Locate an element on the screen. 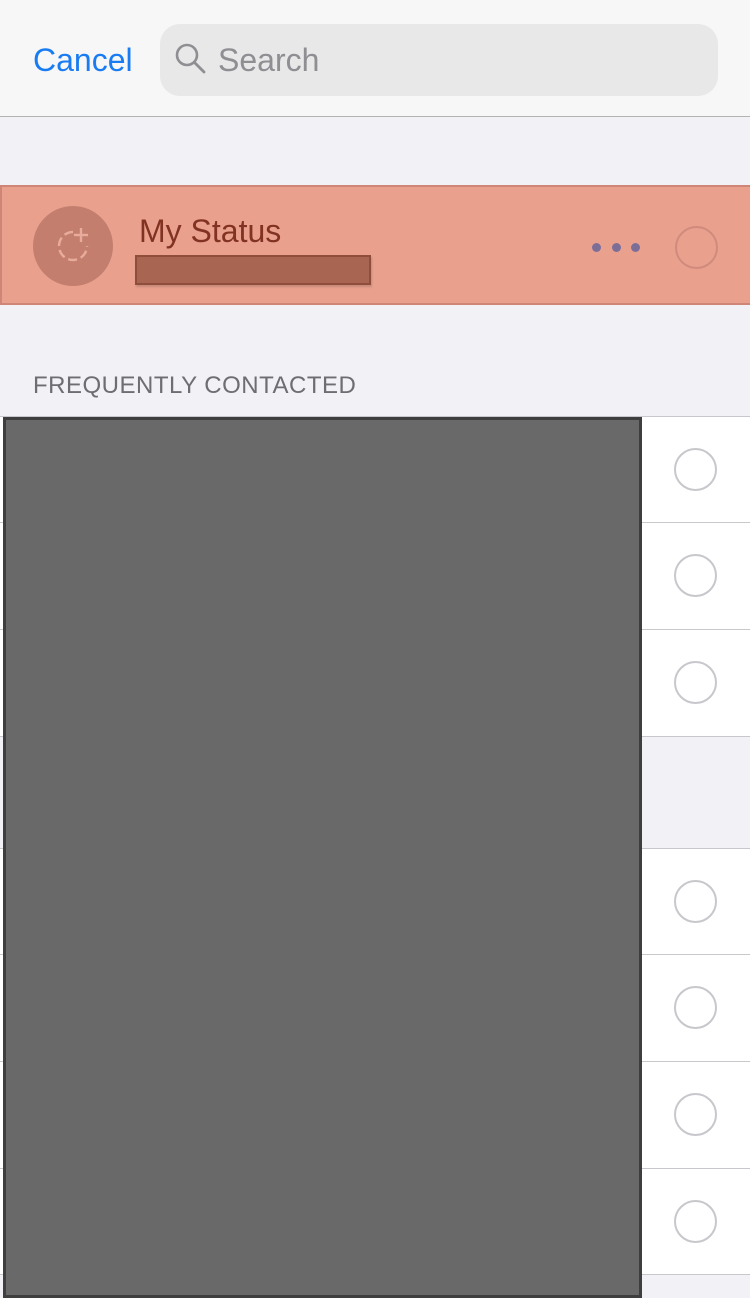 The image size is (750, 1298). status-subtitle-redacted is located at coordinates (253, 270).